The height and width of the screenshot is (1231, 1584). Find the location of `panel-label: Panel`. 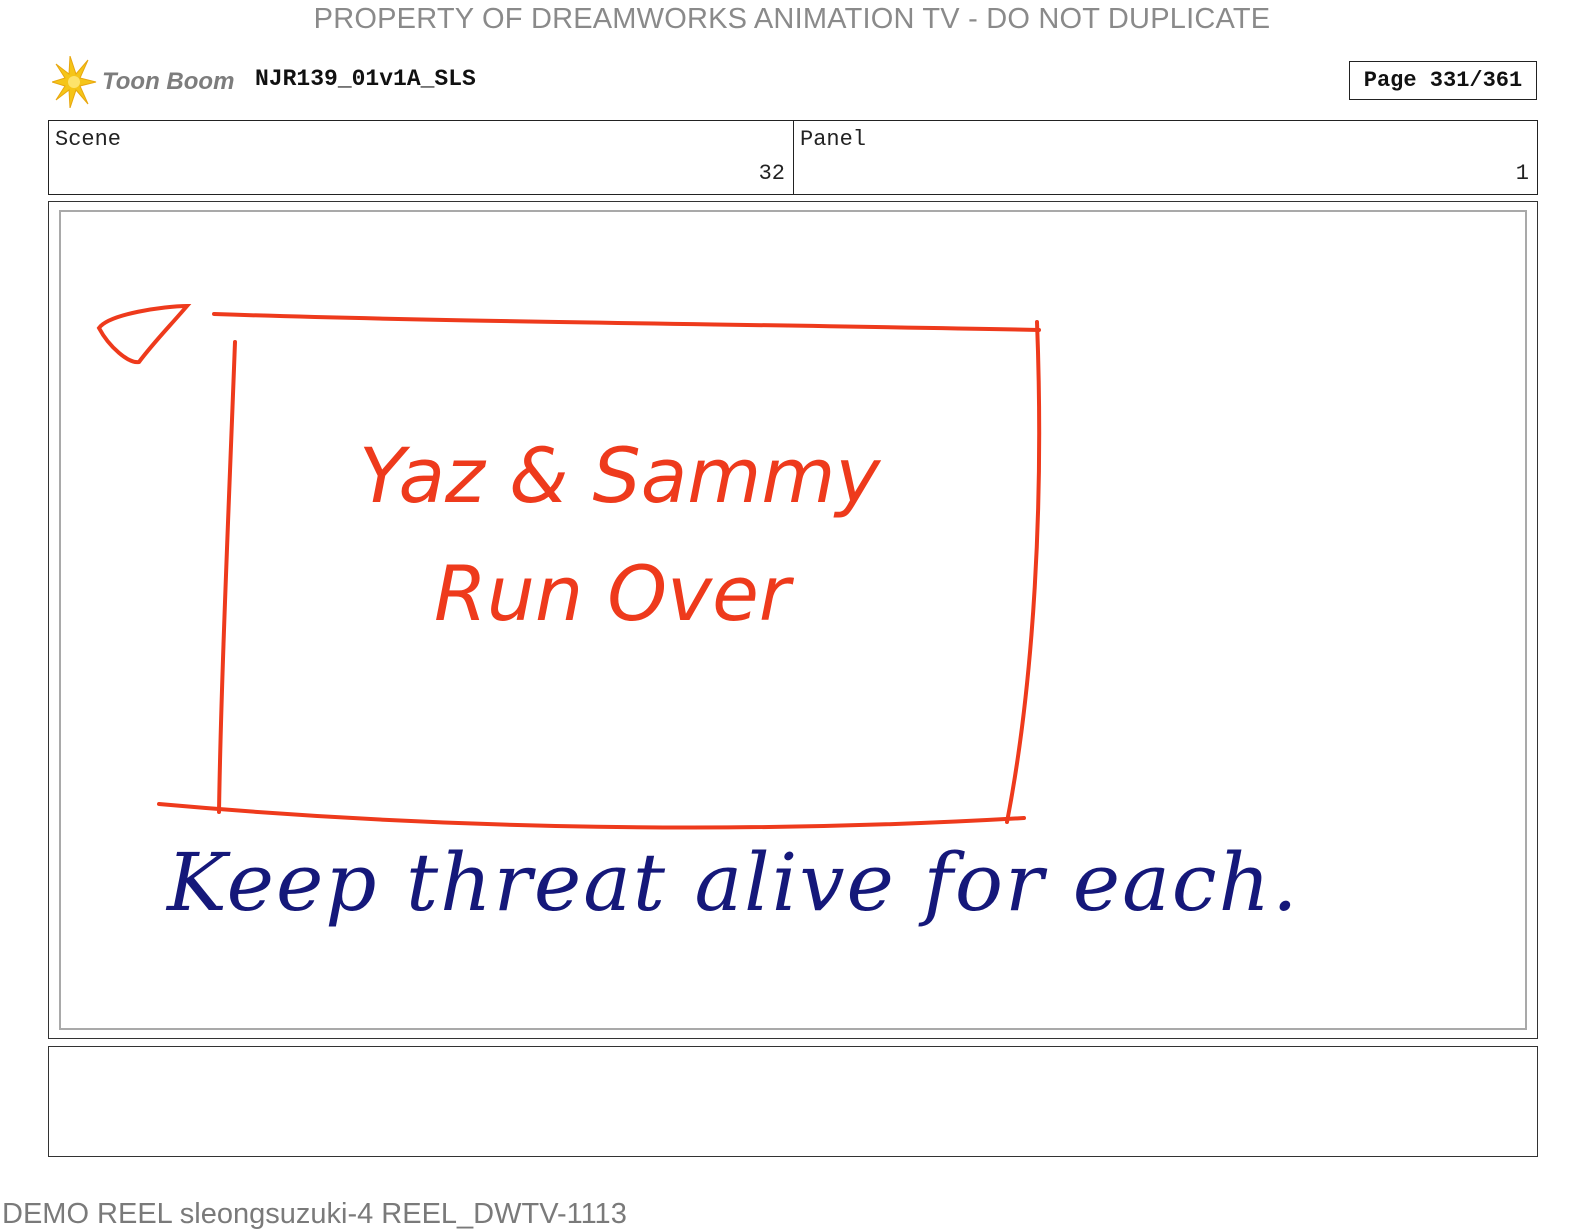

panel-label: Panel is located at coordinates (833, 139).